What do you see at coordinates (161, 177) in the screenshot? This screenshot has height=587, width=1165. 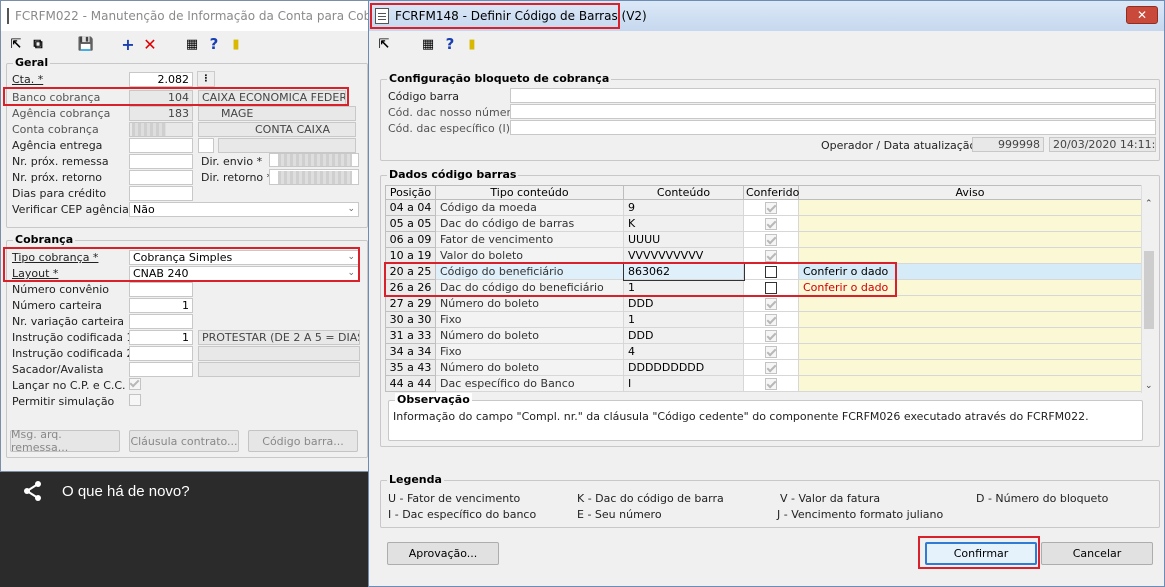 I see `nr-prox-retorno-input` at bounding box center [161, 177].